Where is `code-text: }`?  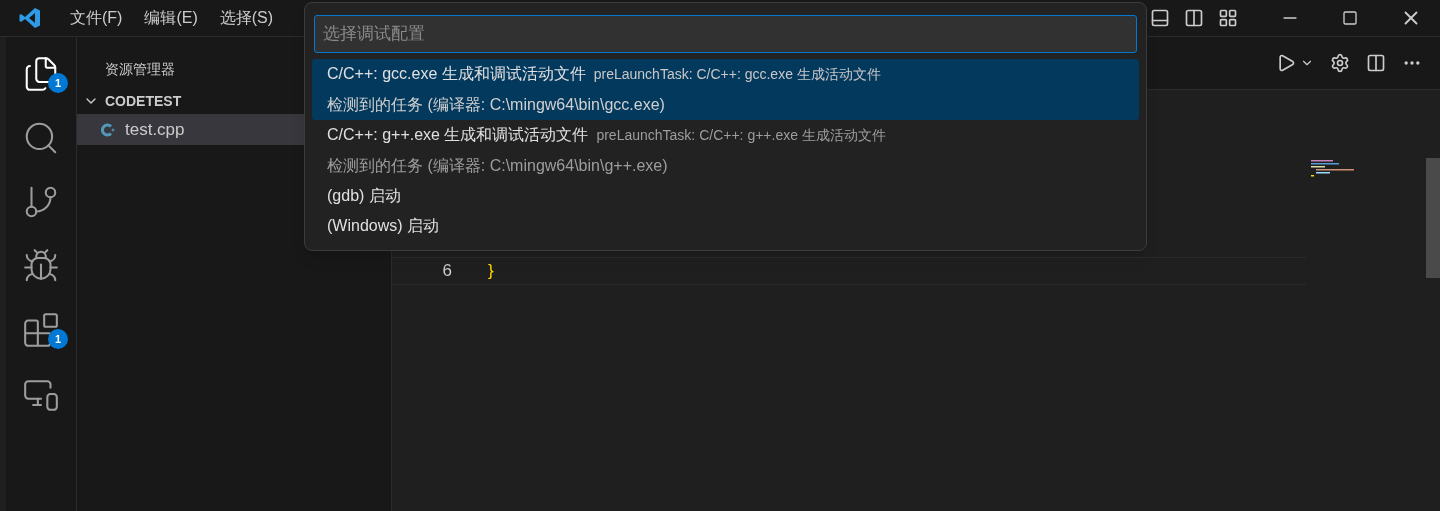
code-text: } is located at coordinates (491, 271).